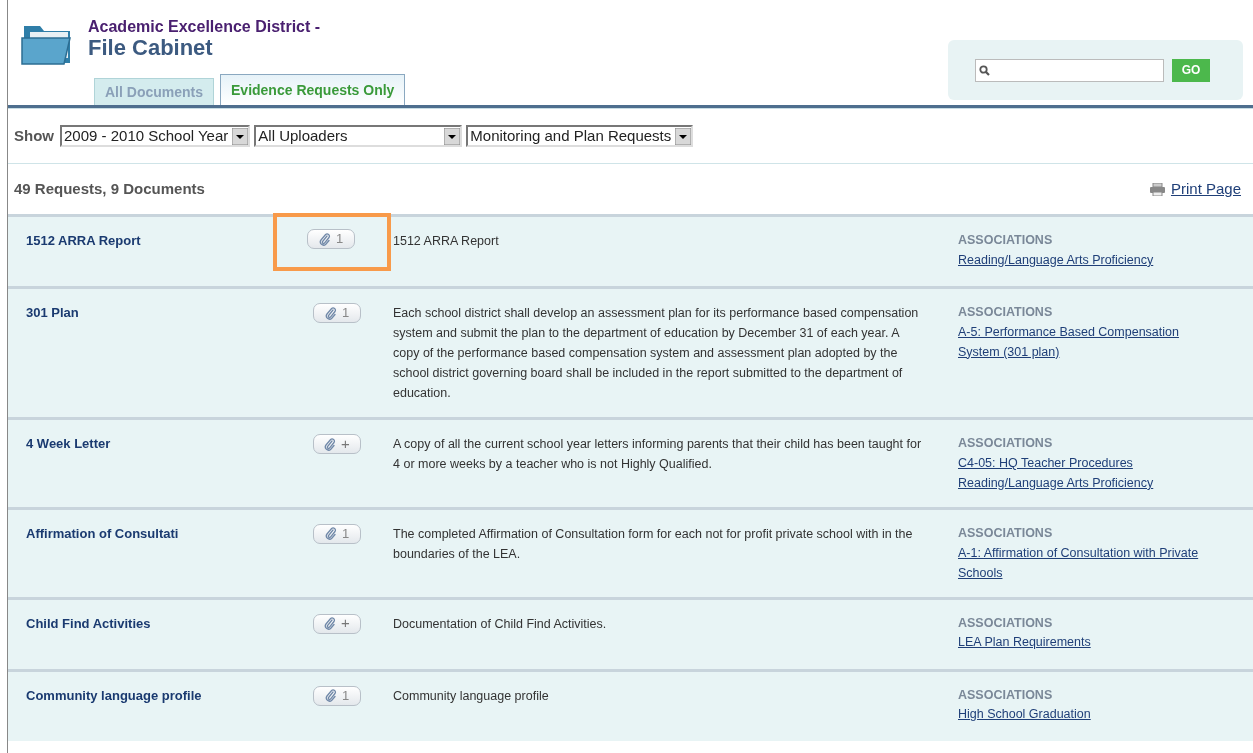  Describe the element at coordinates (1157, 189) in the screenshot. I see `printer-icon` at that location.